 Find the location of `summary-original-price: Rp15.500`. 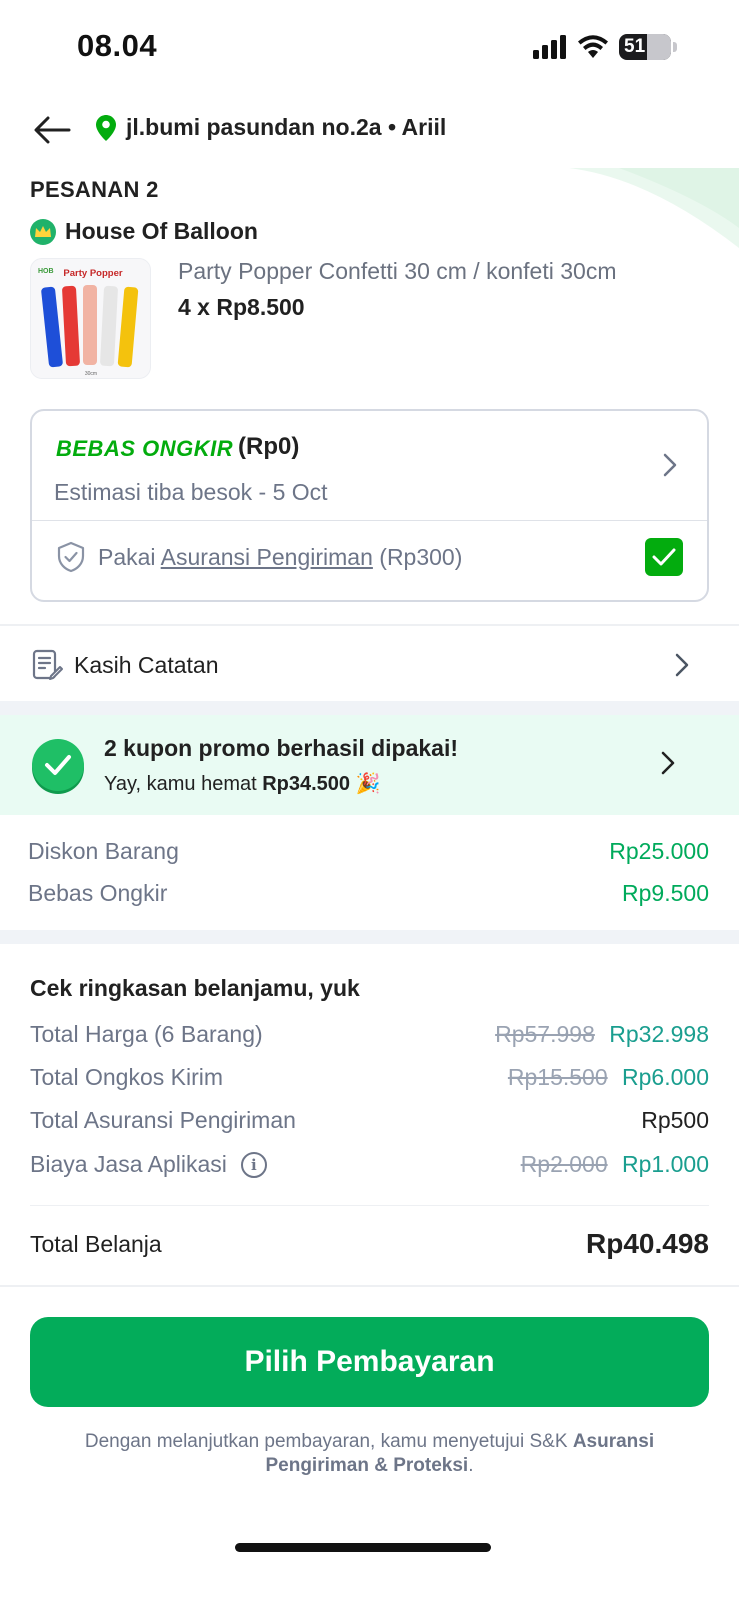

summary-original-price: Rp15.500 is located at coordinates (557, 1077).